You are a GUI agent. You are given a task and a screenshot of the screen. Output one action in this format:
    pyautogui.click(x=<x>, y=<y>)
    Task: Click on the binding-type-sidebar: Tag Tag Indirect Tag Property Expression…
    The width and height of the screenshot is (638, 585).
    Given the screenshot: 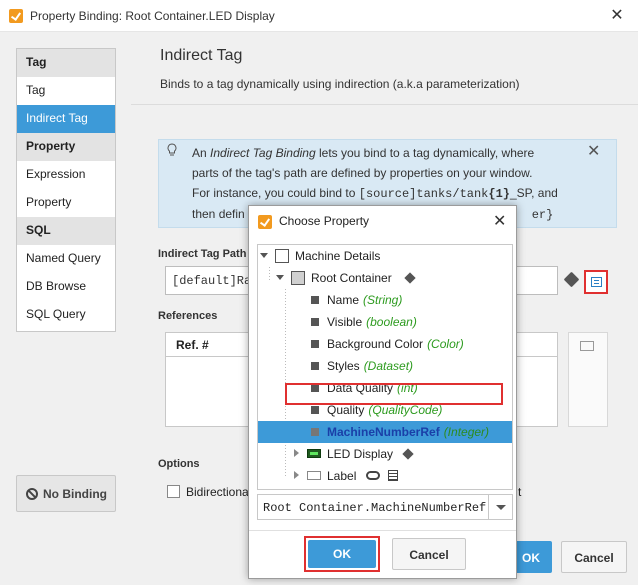 What is the action you would take?
    pyautogui.click(x=66, y=190)
    